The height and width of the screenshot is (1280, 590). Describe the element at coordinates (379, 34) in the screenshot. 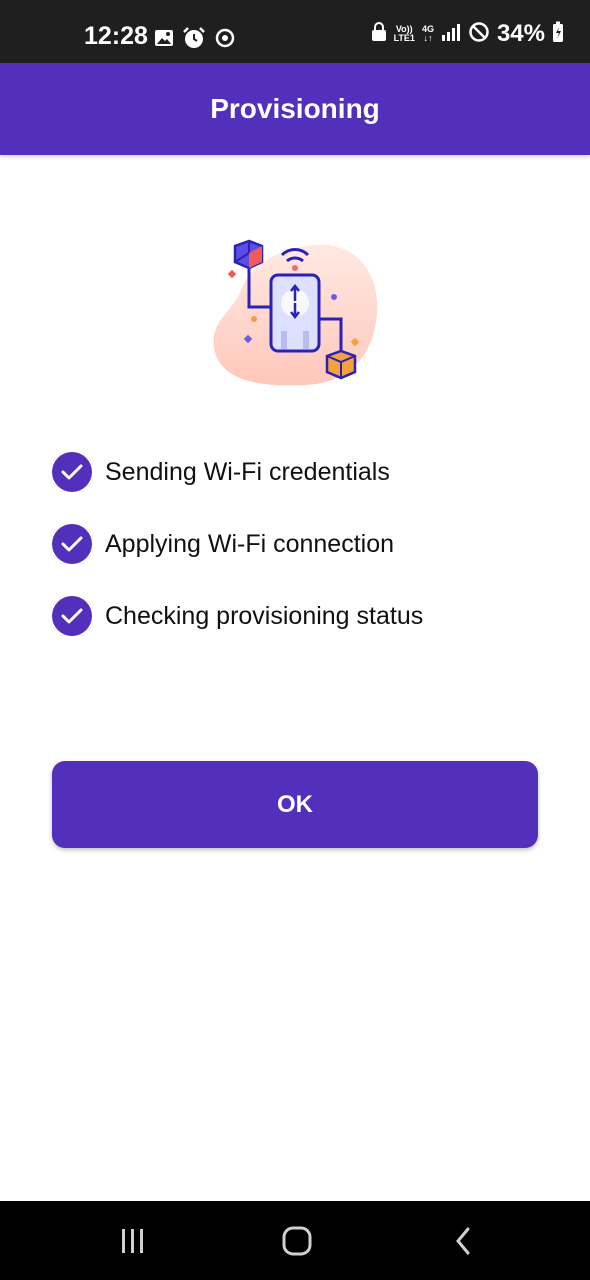

I see `lock-icon` at that location.